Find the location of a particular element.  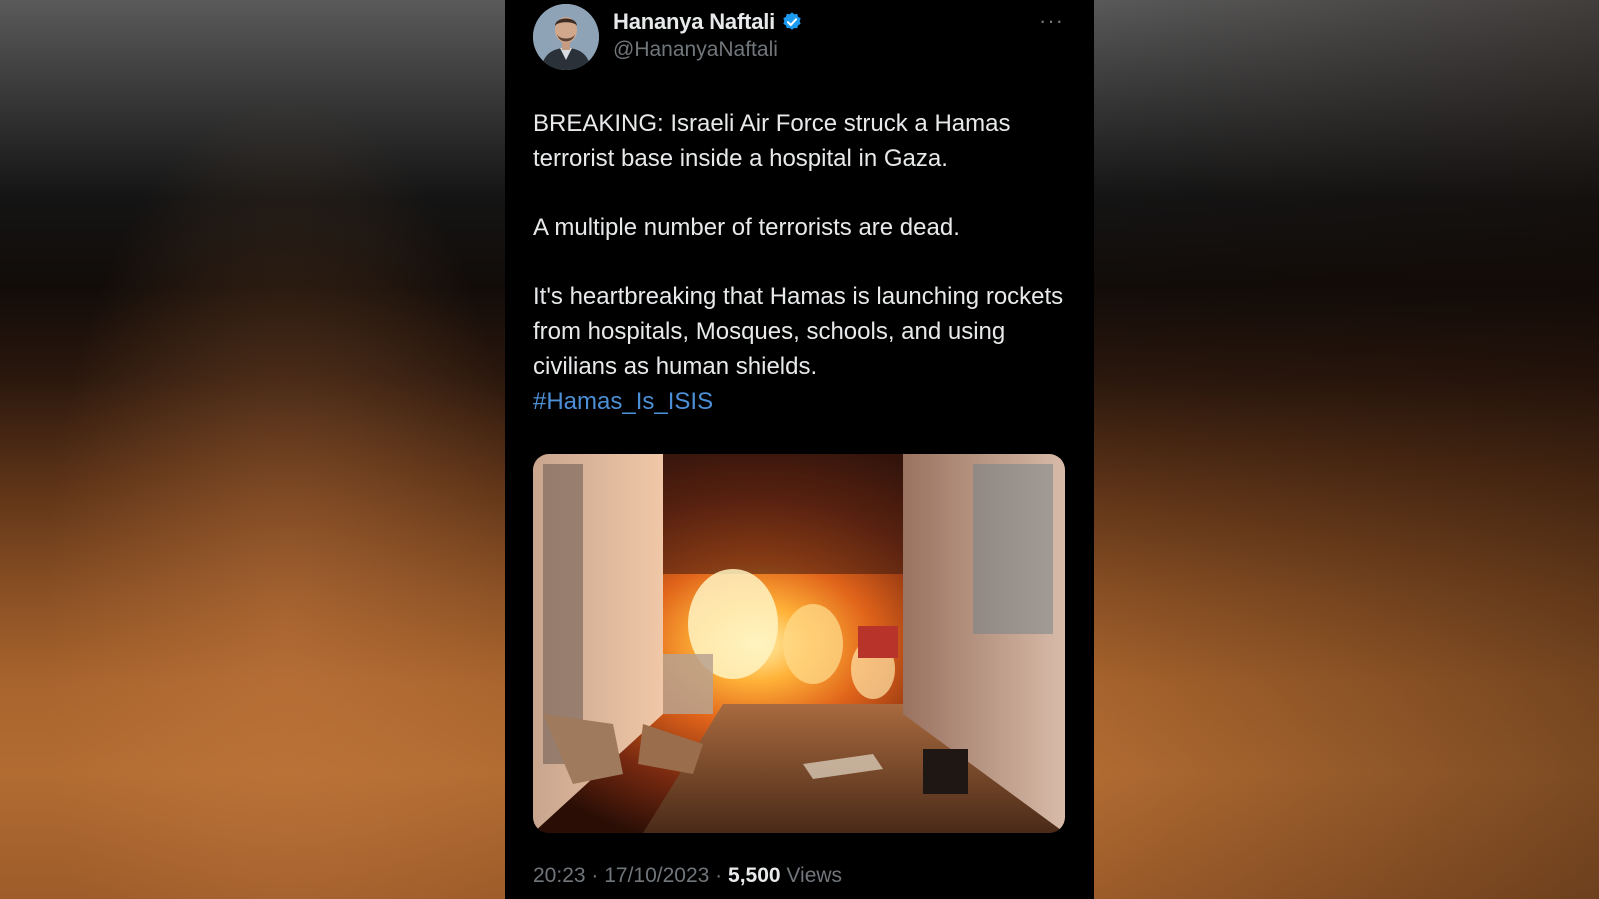

tweet-media-image is located at coordinates (799, 643).